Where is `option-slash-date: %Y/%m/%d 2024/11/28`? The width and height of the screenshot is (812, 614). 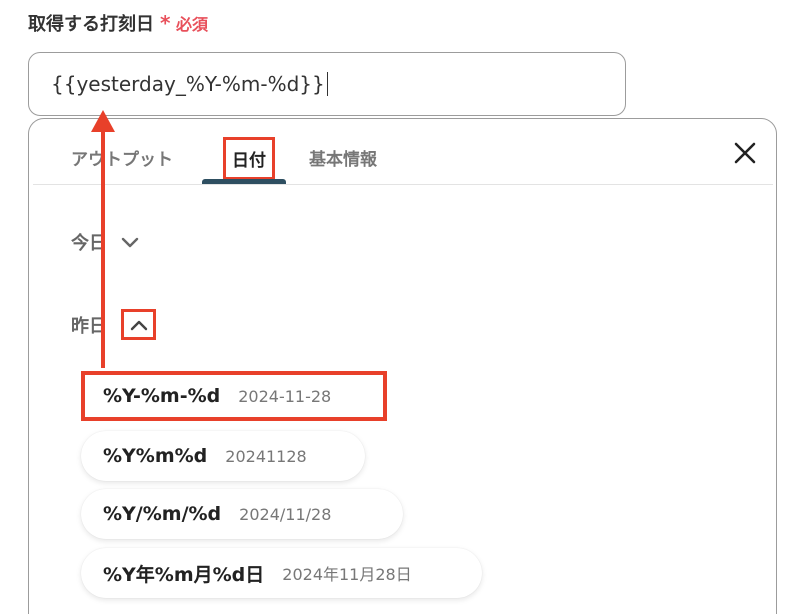
option-slash-date: %Y/%m/%d 2024/11/28 is located at coordinates (242, 514).